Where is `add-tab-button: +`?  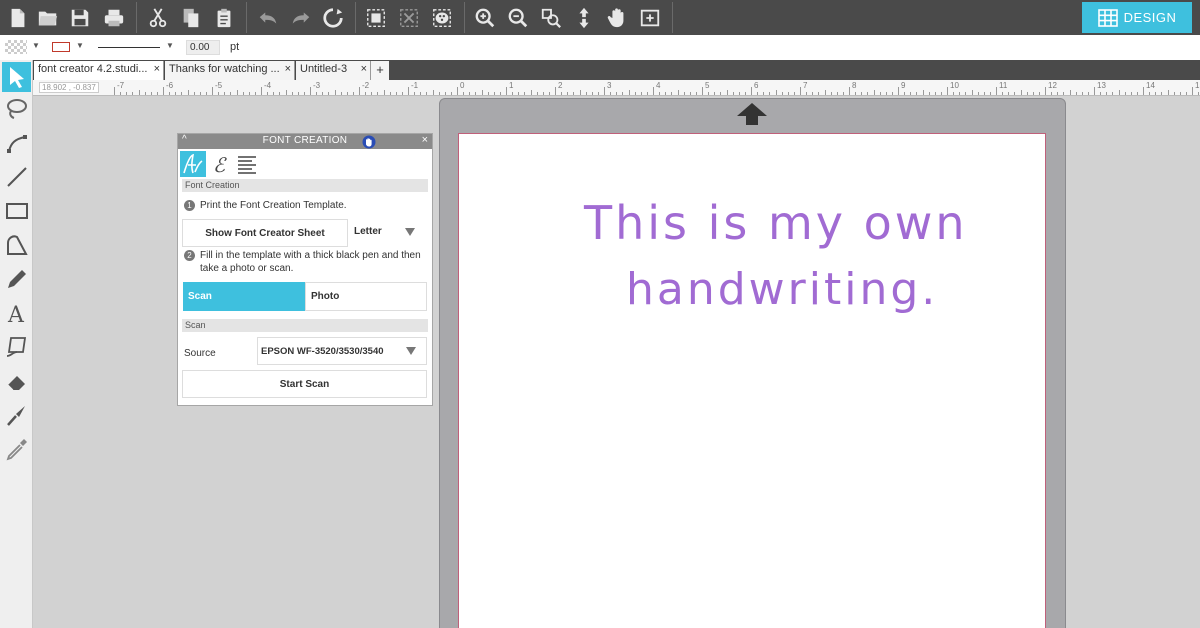
add-tab-button: + is located at coordinates (380, 70).